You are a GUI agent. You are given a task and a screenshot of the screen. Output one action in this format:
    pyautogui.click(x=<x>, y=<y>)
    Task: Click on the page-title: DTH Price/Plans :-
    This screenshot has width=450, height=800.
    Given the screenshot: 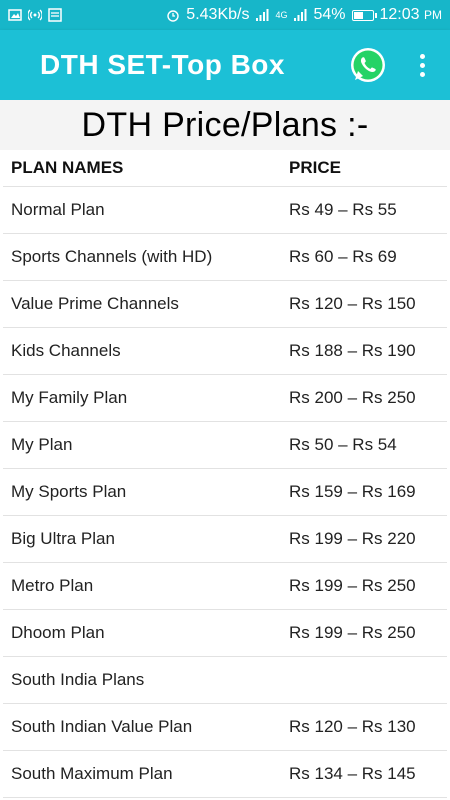 What is the action you would take?
    pyautogui.click(x=225, y=124)
    